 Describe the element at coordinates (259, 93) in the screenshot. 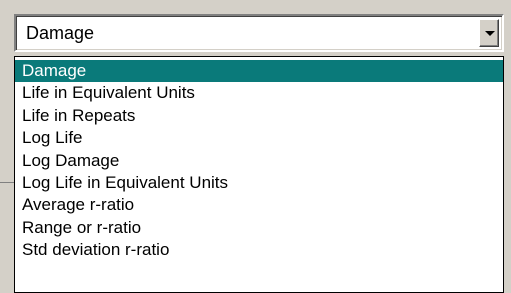

I see `list-item-life-in-equivalent-units: Life in Equivalent Units` at that location.